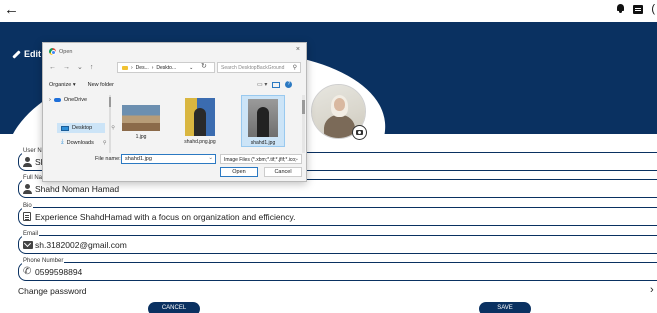 This screenshot has height=313, width=657. I want to click on pencil-icon, so click(16, 54).